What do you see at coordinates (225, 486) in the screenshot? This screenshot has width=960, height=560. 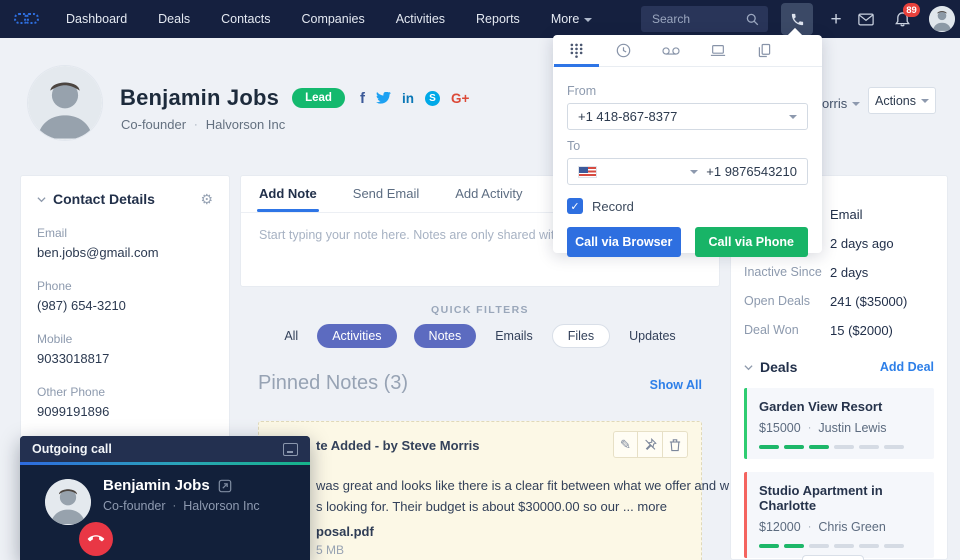 I see `external-link-icon` at bounding box center [225, 486].